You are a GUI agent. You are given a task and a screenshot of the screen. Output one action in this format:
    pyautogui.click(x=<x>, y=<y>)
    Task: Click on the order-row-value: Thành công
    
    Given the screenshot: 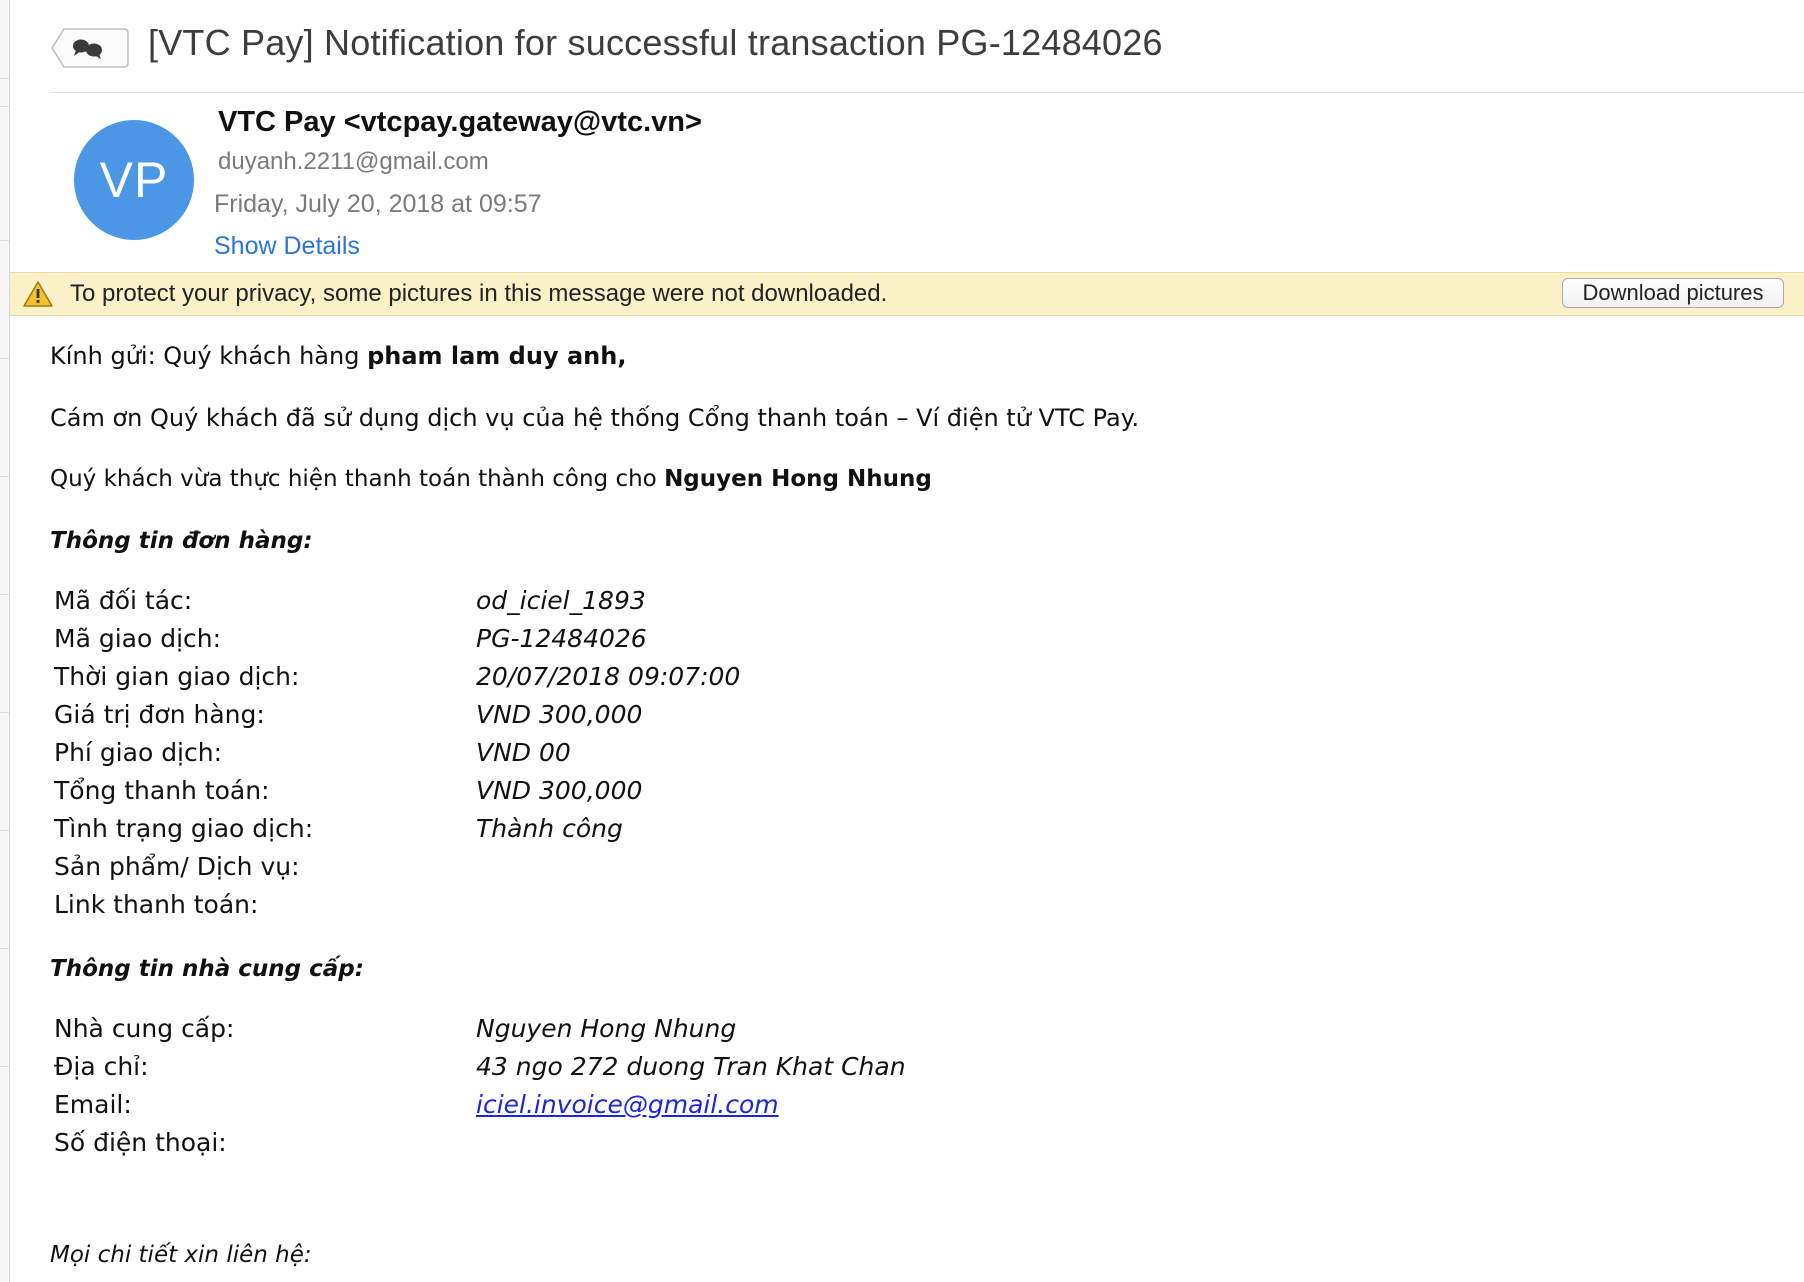 What is the action you would take?
    pyautogui.click(x=549, y=828)
    